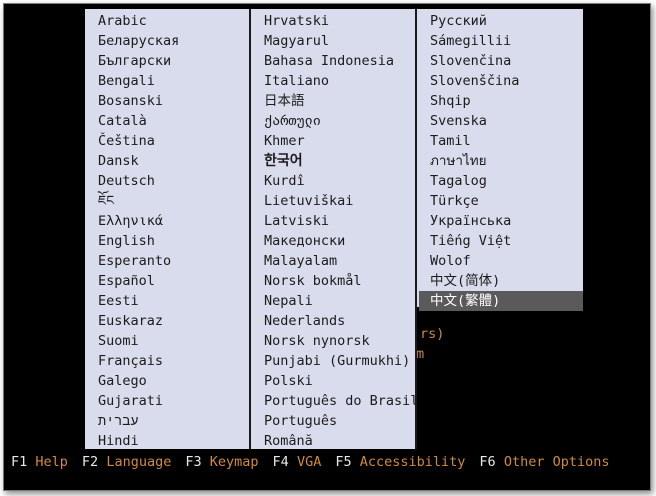  Describe the element at coordinates (167, 401) in the screenshot. I see `language-option: Gujarati` at that location.